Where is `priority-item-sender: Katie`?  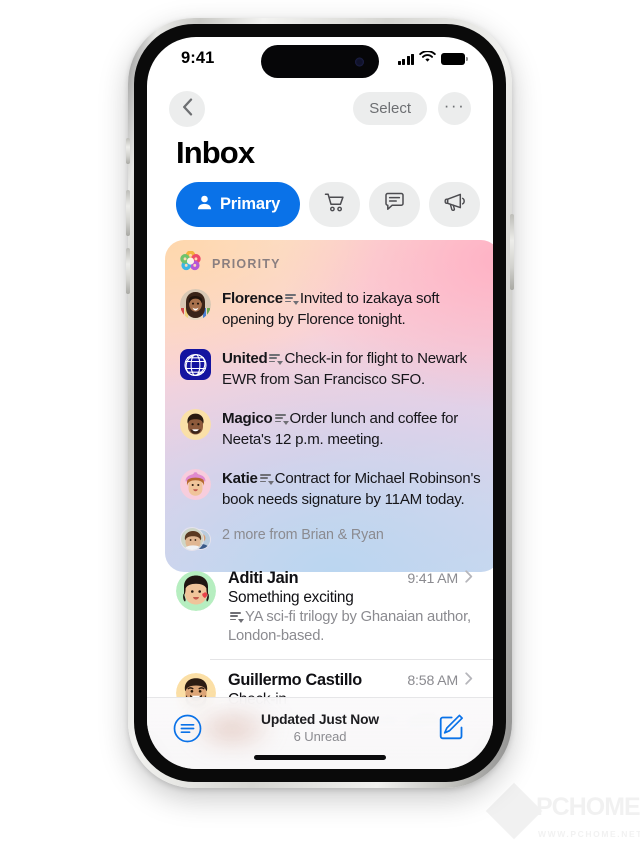
priority-item-sender: Katie is located at coordinates (240, 478).